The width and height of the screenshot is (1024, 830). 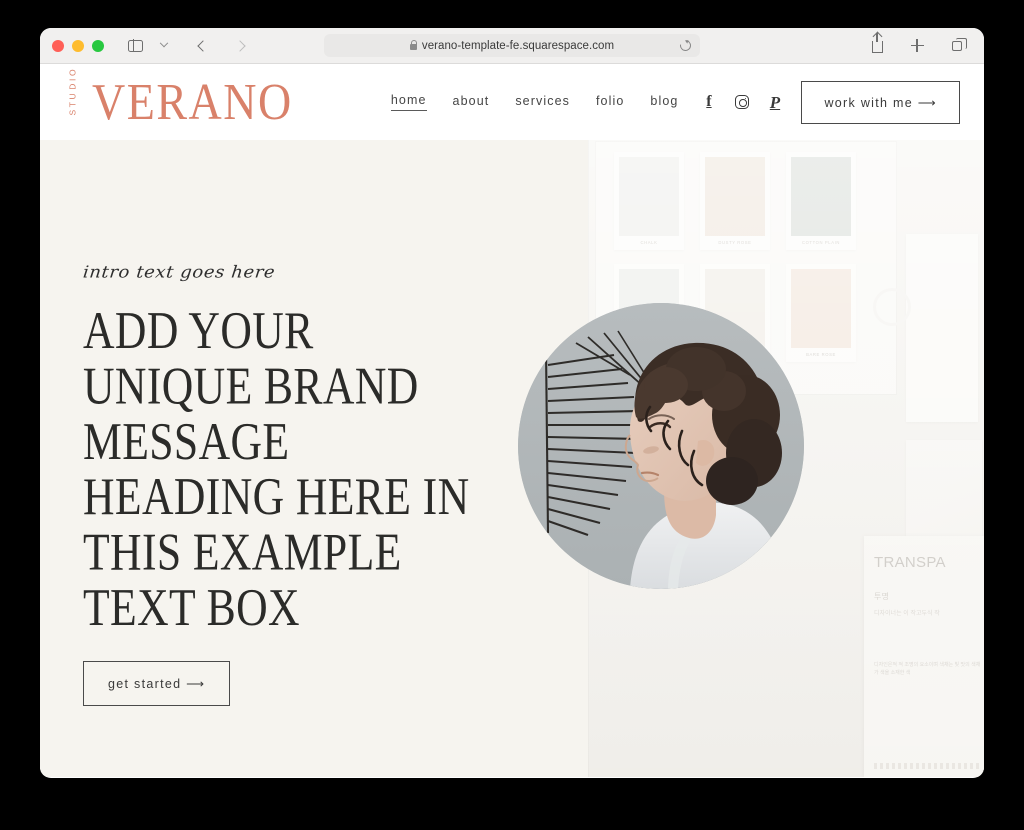 I want to click on magazine-subtitle: 투명, so click(x=882, y=596).